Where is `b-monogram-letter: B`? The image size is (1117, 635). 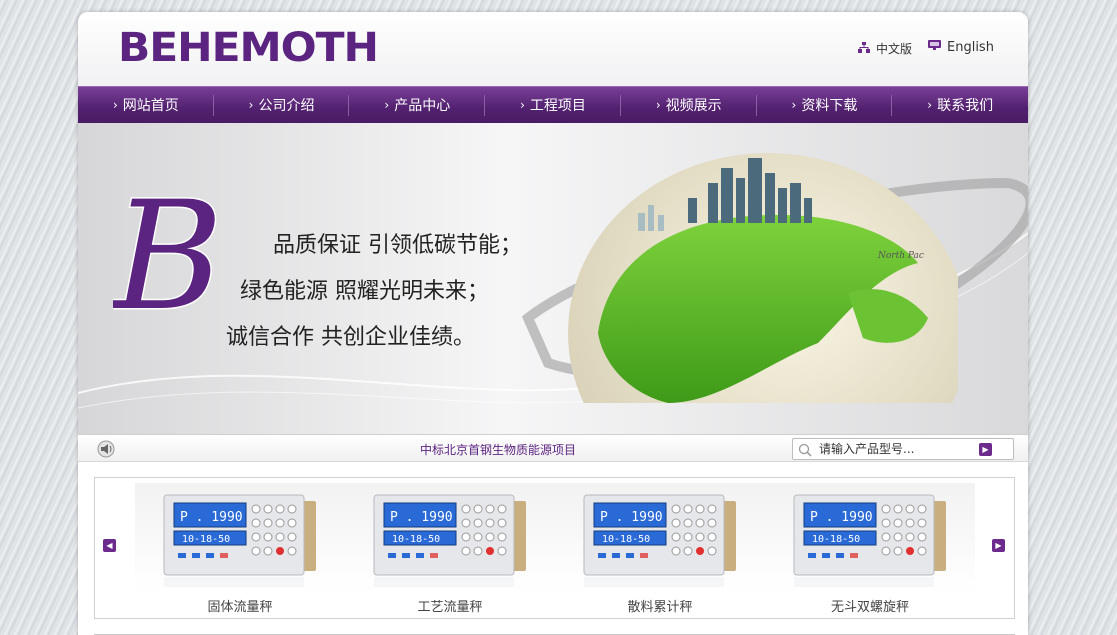 b-monogram-letter: B is located at coordinates (168, 253).